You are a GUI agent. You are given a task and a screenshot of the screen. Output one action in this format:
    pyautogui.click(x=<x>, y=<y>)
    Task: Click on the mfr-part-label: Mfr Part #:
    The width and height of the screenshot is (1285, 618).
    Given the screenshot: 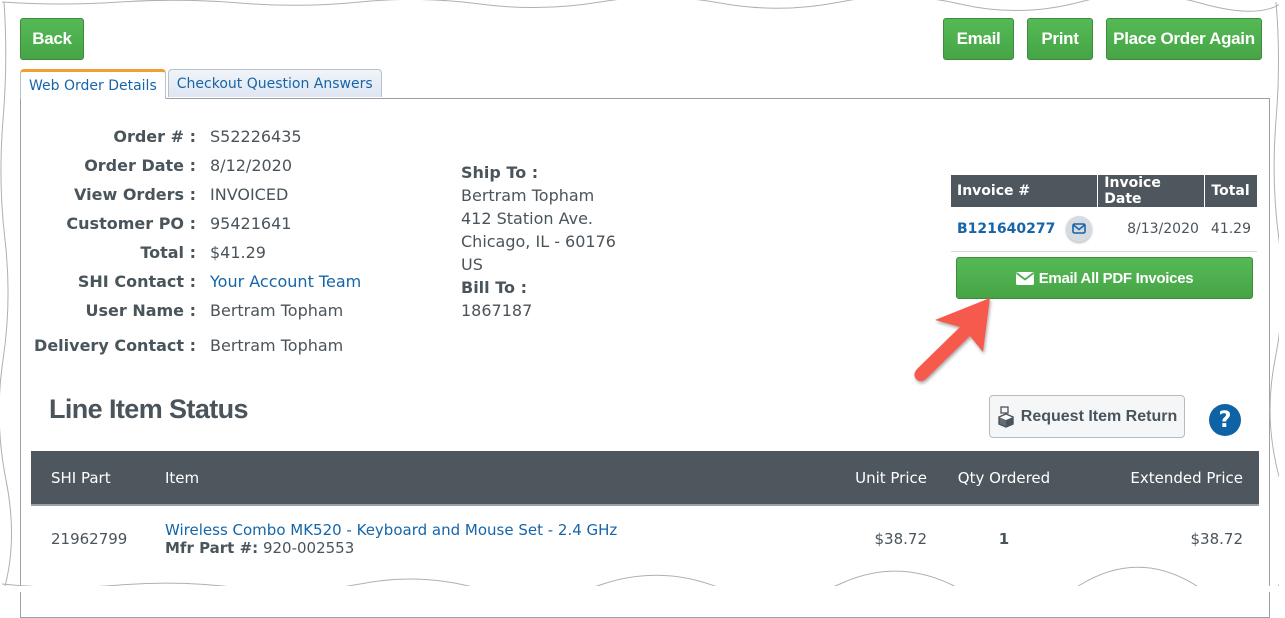 What is the action you would take?
    pyautogui.click(x=212, y=547)
    